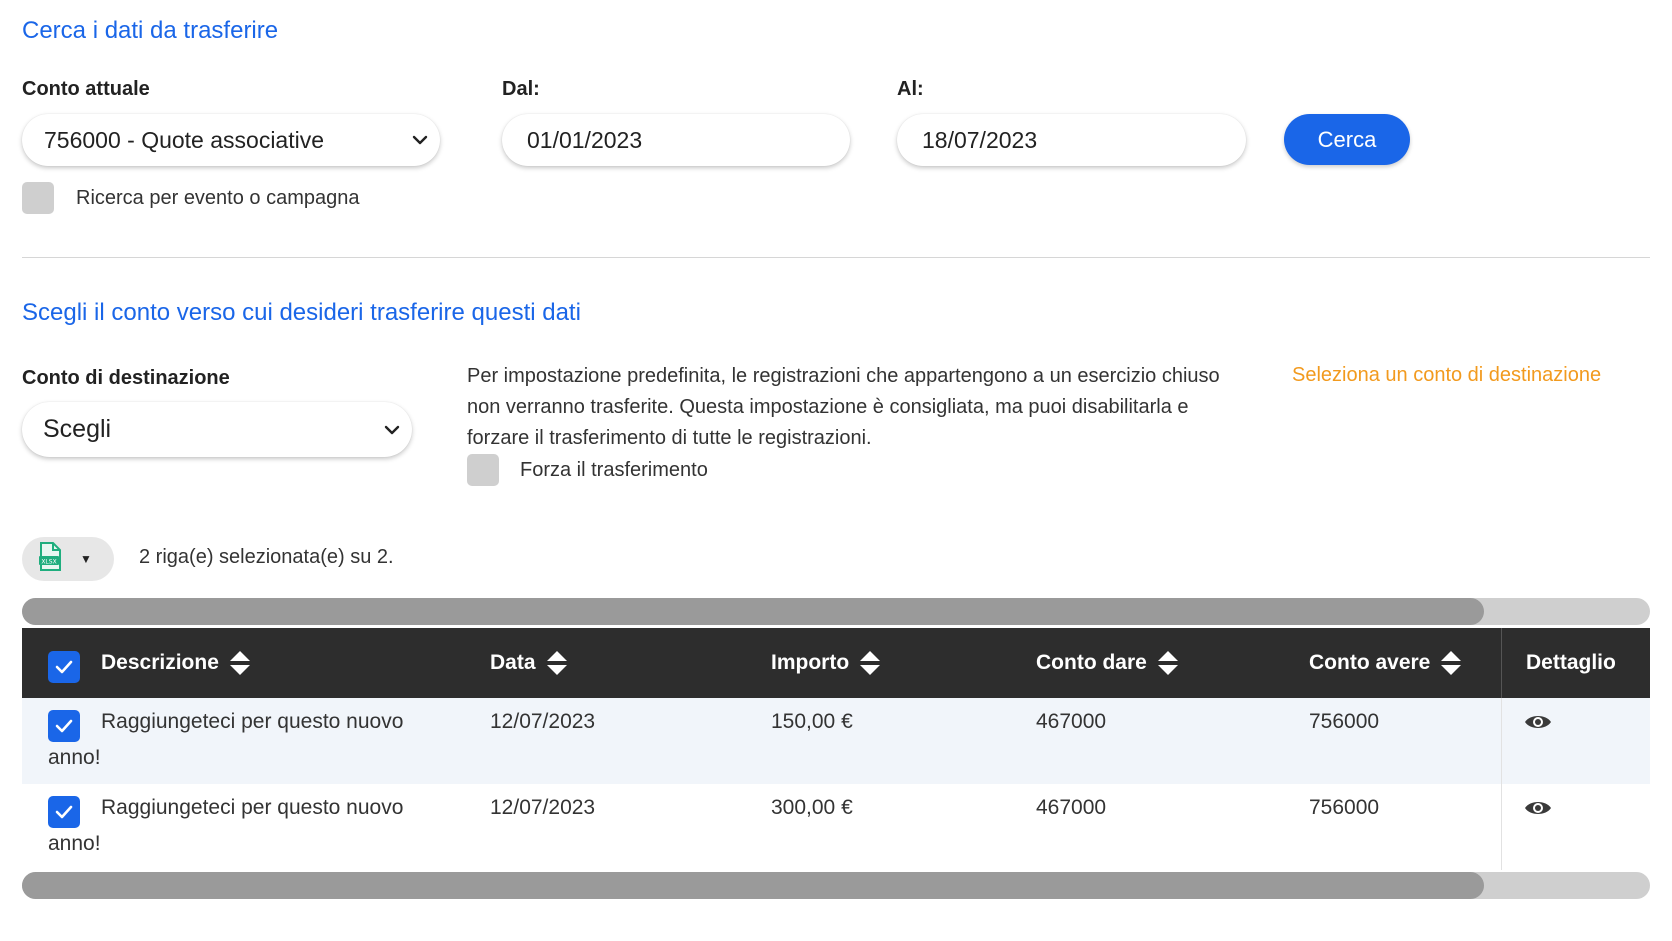 The image size is (1672, 941). I want to click on search-section-title: Cerca i dati da trasferire, so click(150, 30).